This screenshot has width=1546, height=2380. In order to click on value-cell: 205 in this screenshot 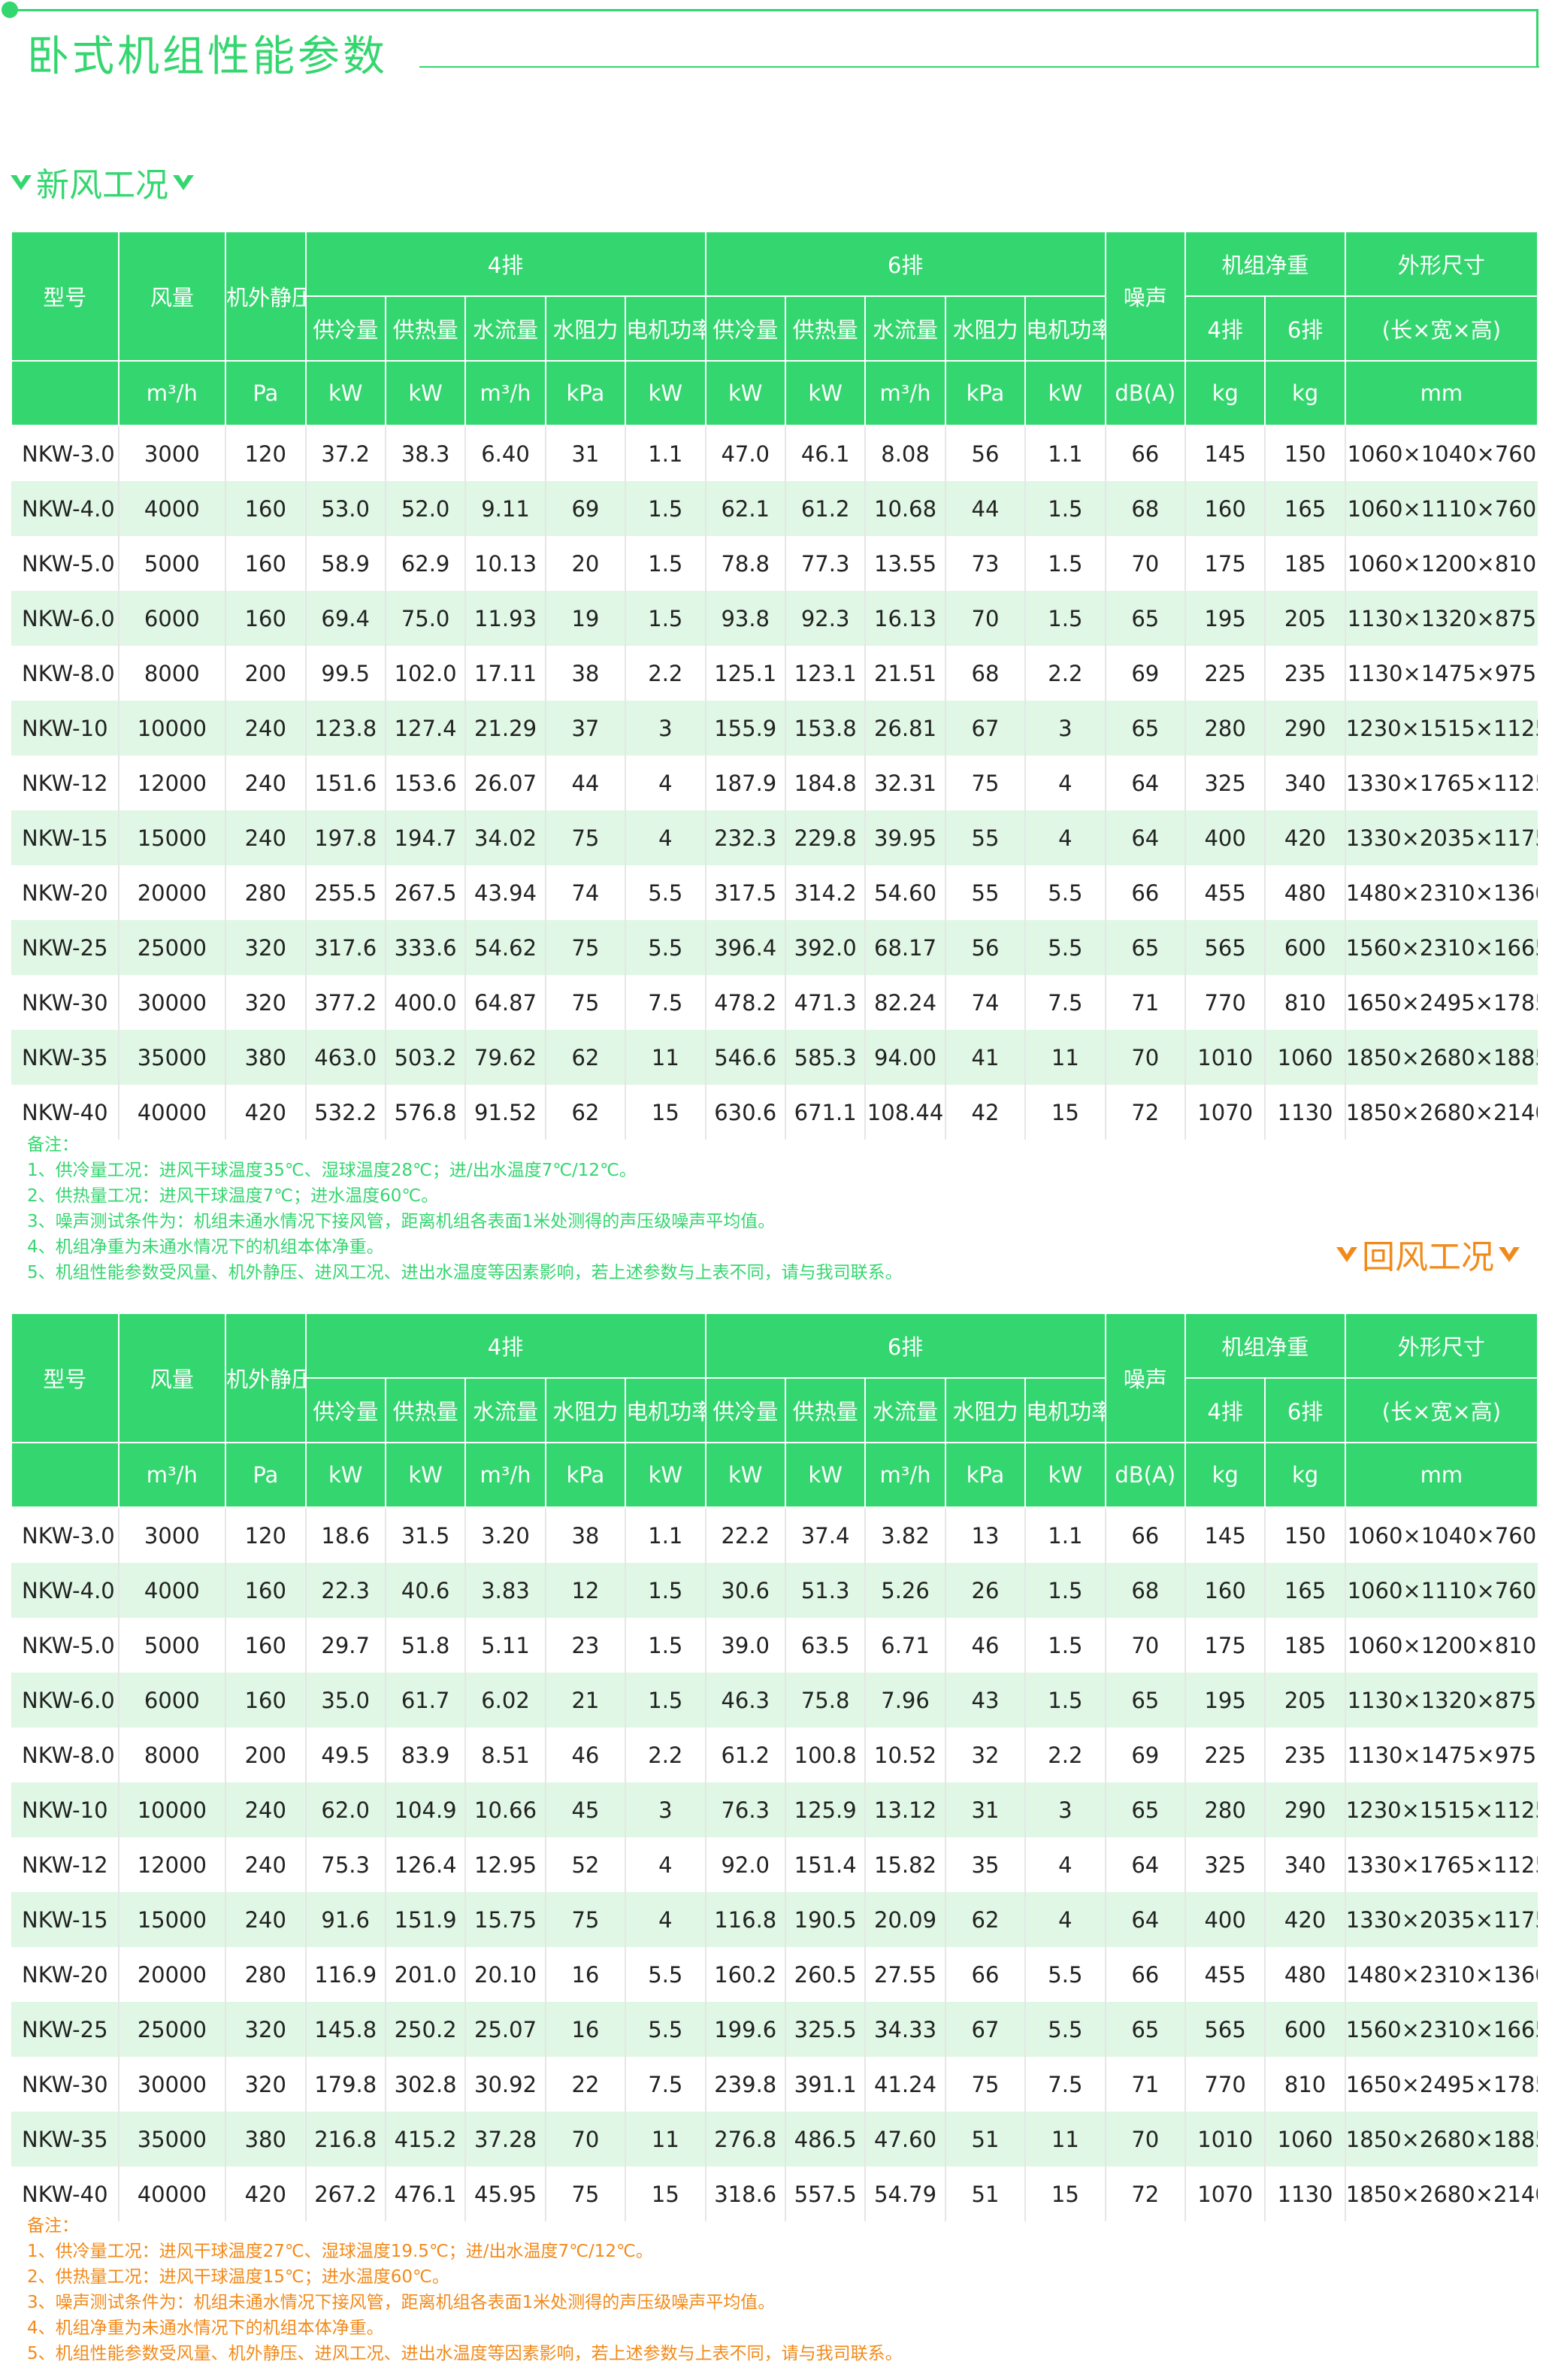, I will do `click(1305, 1700)`.